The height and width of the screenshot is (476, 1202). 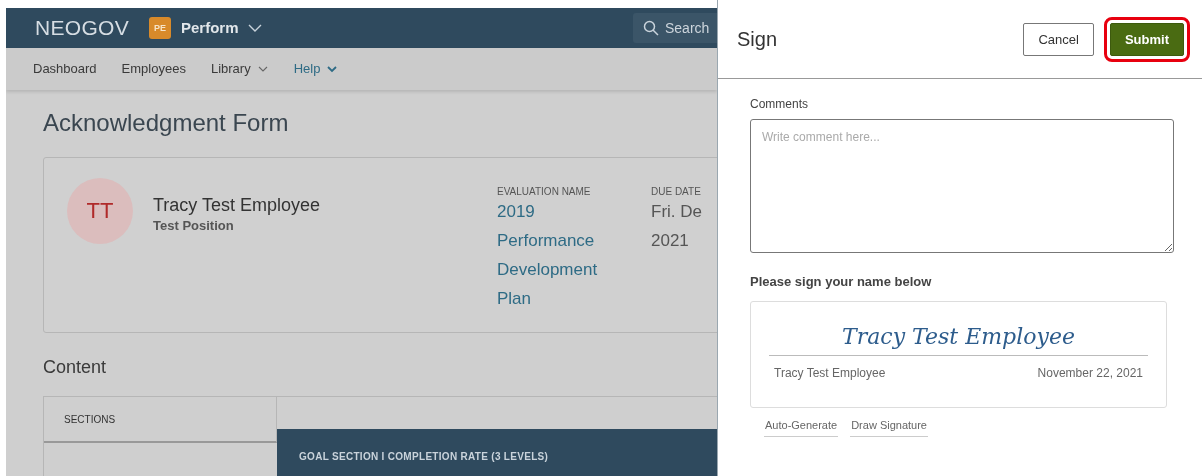 What do you see at coordinates (841, 281) in the screenshot?
I see `signature-prompt: Please sign your name below` at bounding box center [841, 281].